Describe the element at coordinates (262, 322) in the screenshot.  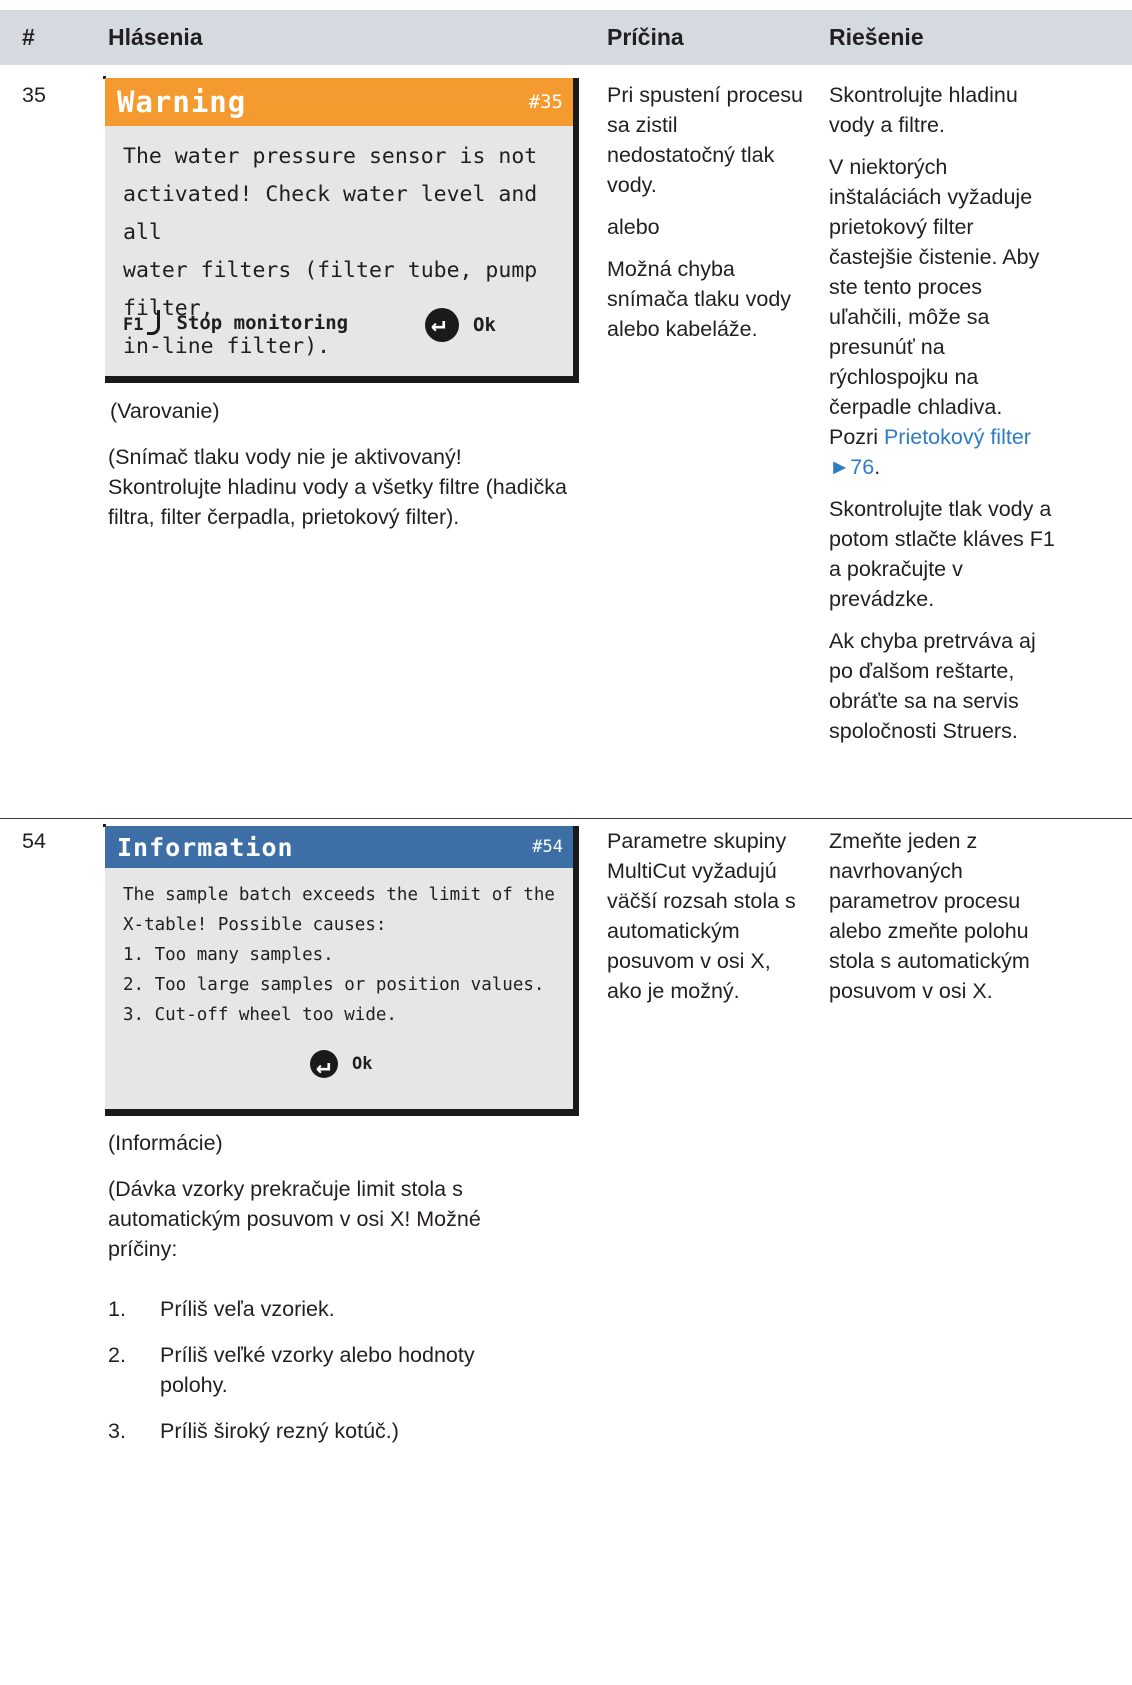
I see `stop-monitoring-label: Stop monitoring` at that location.